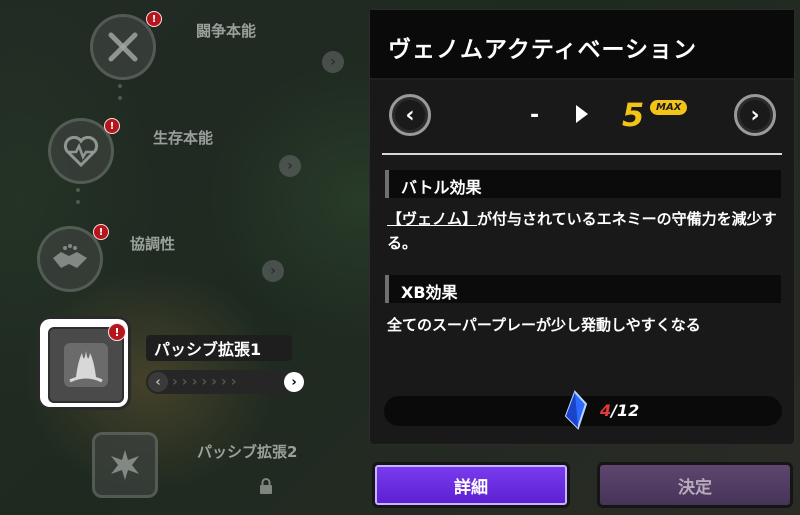 The image size is (800, 515). I want to click on crossed-swords-icon, so click(123, 47).